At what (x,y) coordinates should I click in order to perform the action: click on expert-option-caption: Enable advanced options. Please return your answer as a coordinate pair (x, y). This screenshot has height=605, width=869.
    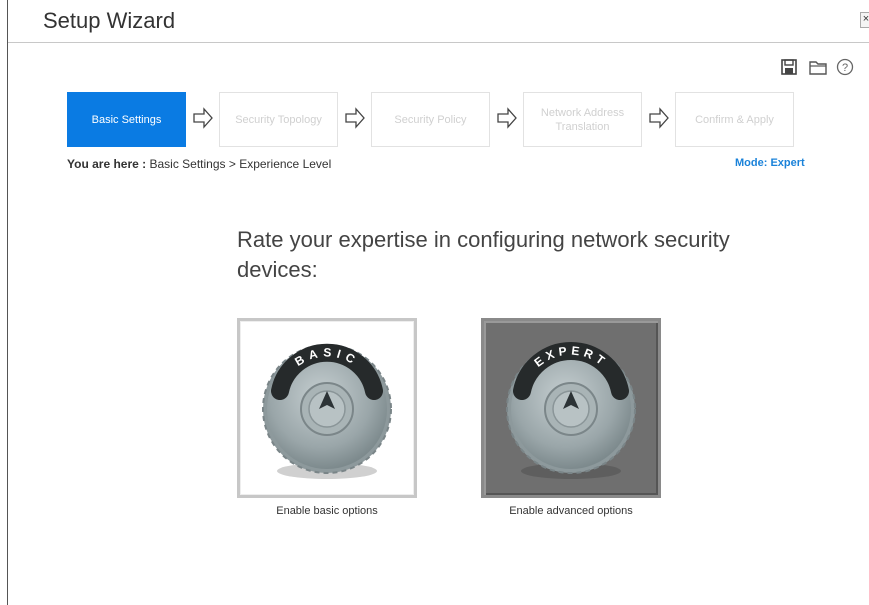
    Looking at the image, I should click on (571, 511).